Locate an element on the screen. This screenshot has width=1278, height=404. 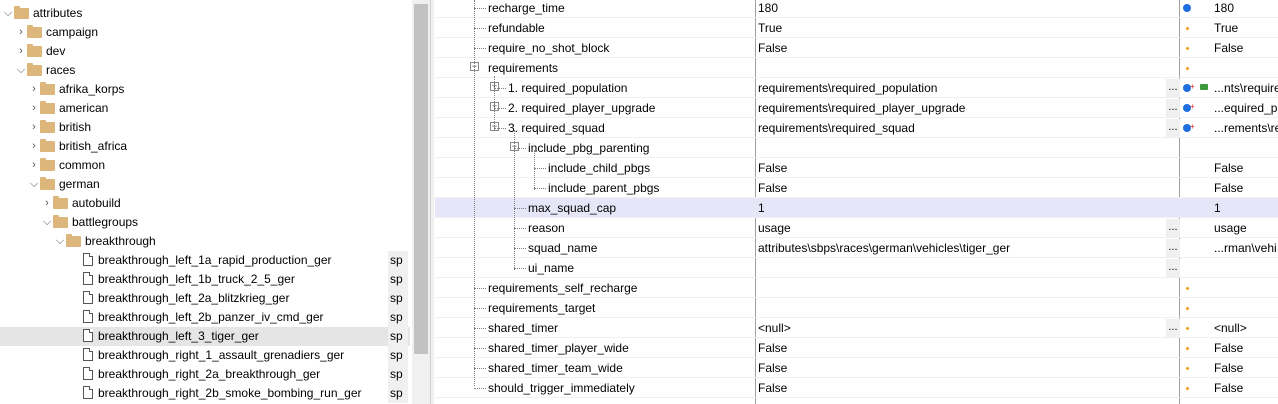
property-name: shared_timer_player_wide is located at coordinates (558, 348).